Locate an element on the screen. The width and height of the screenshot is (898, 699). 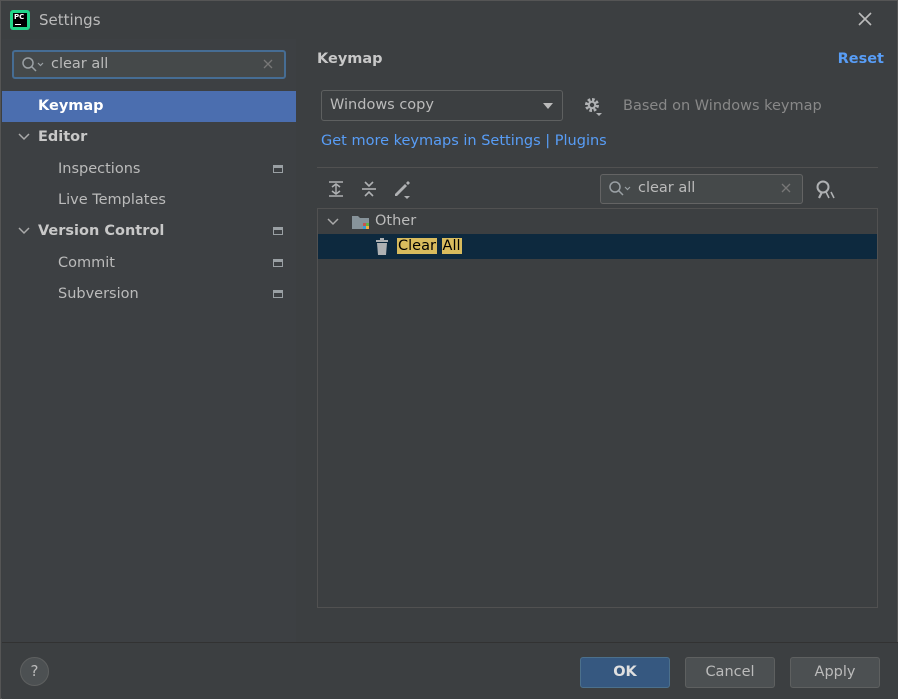
apply-button: Apply is located at coordinates (835, 672).